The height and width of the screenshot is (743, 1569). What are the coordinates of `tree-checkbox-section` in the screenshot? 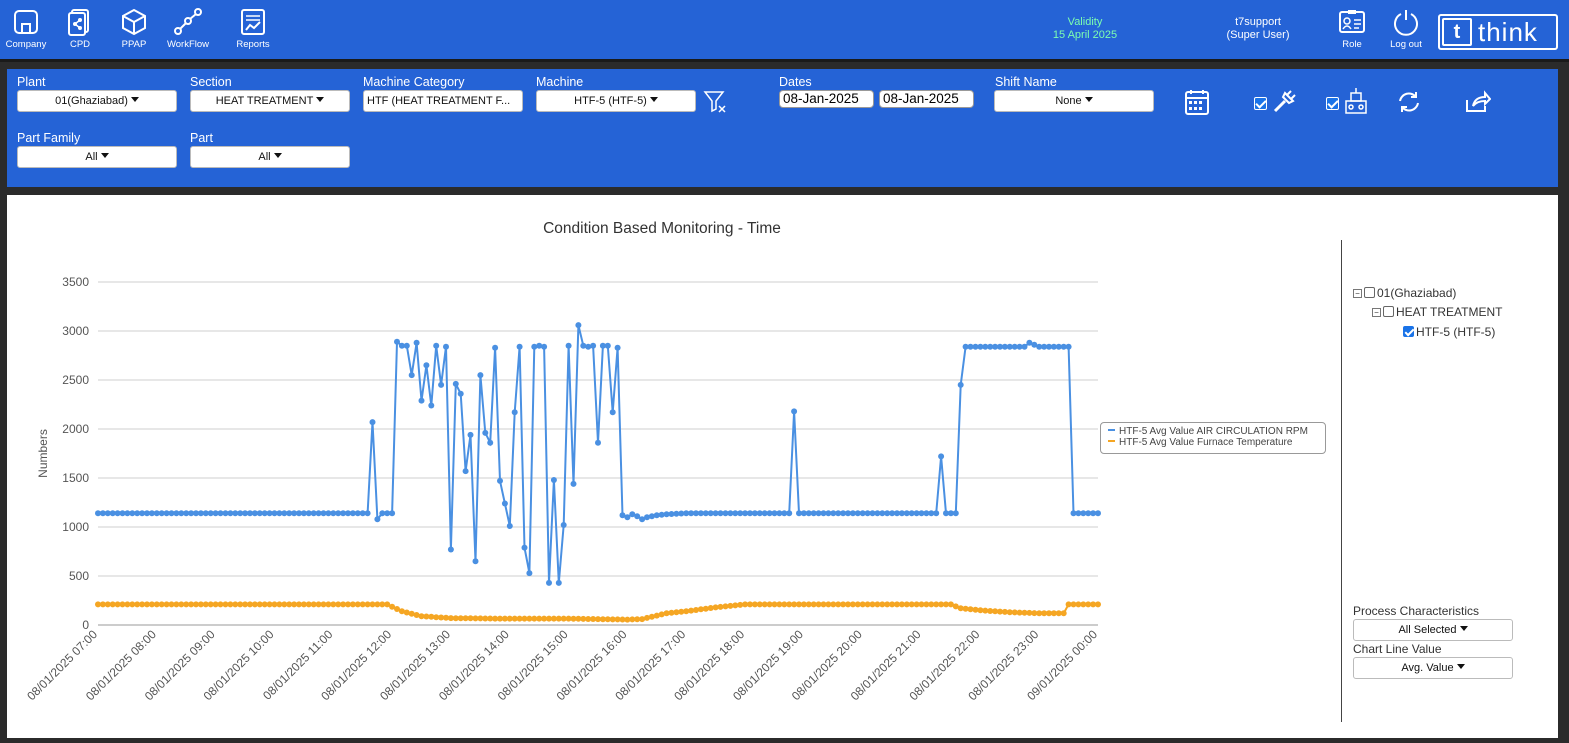 It's located at (1388, 311).